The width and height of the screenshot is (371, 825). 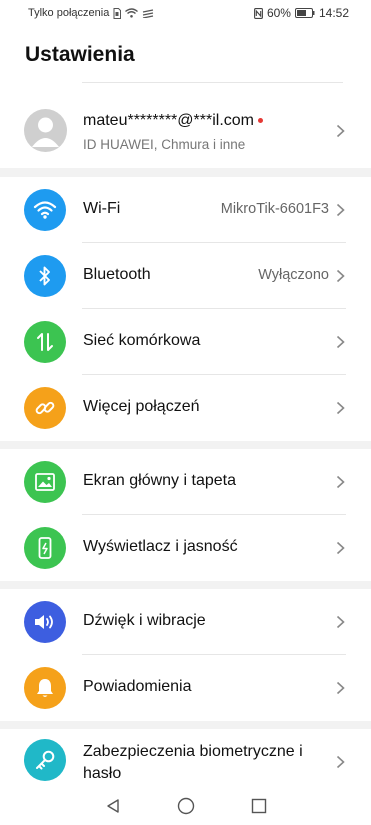 What do you see at coordinates (137, 686) in the screenshot?
I see `settings-item-label: Powiadomienia` at bounding box center [137, 686].